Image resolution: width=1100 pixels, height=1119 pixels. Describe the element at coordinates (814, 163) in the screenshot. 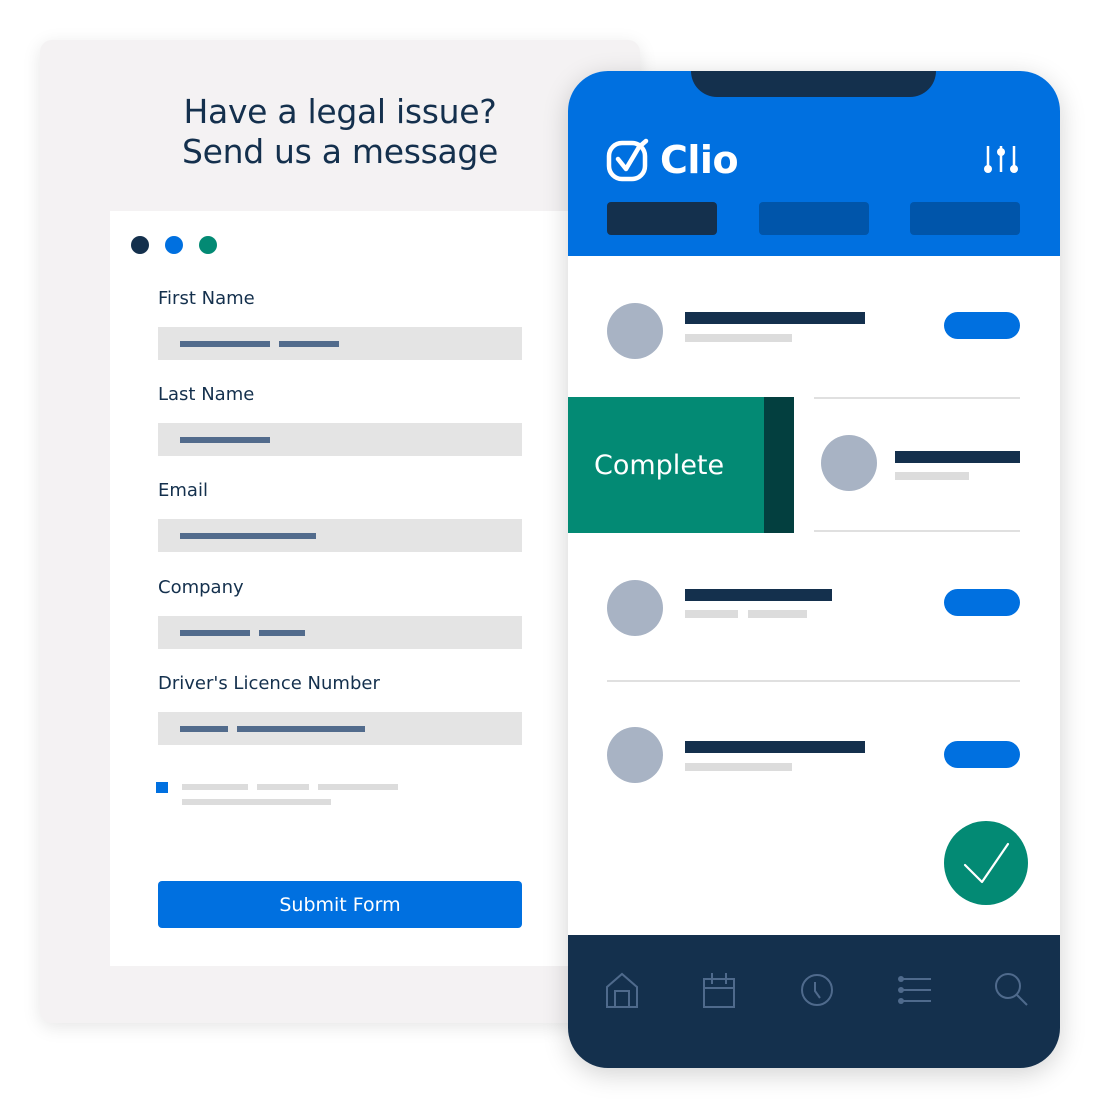

I see `app-header: Clio` at that location.